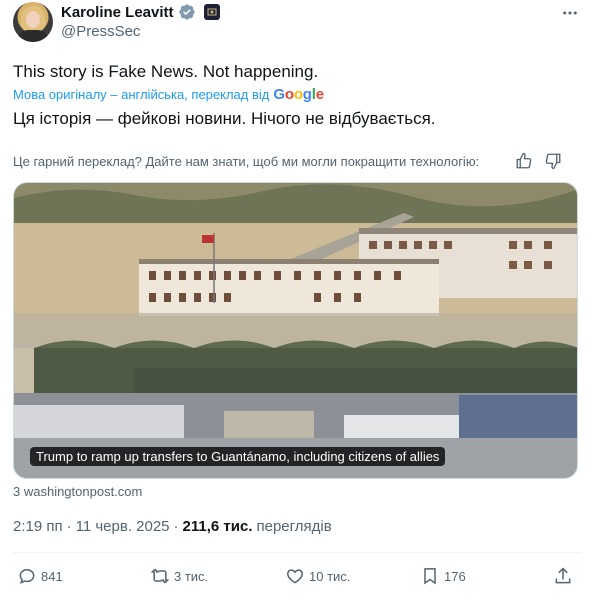  I want to click on like-button: 10 тис., so click(317, 576).